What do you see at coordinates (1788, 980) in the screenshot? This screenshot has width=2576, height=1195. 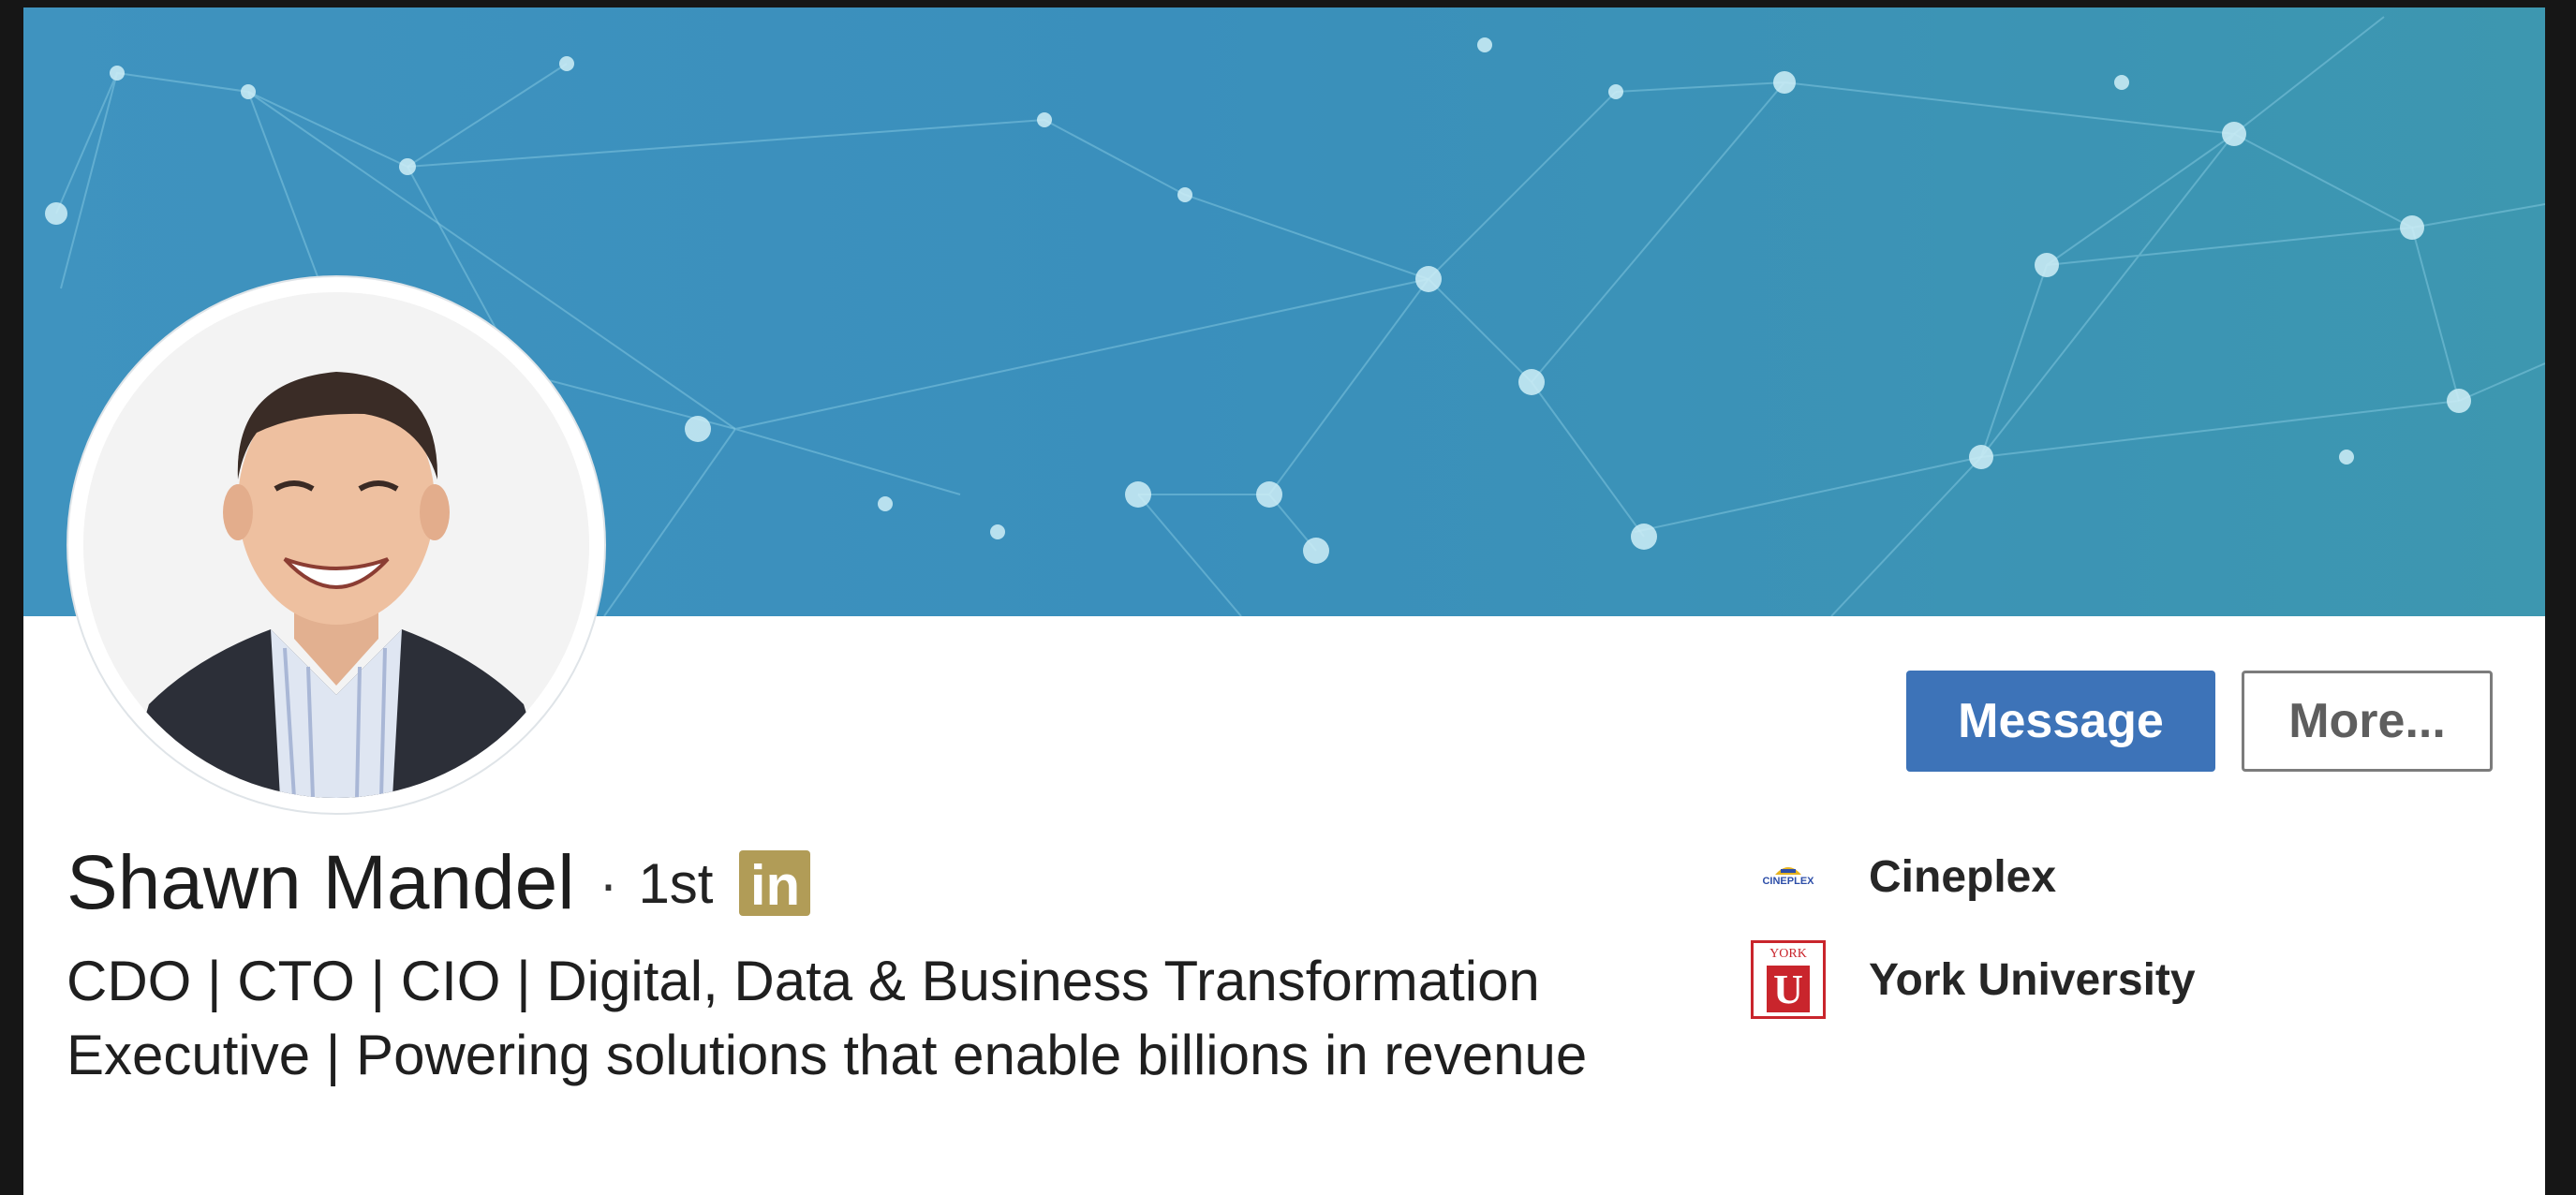 I see `york-university-logo-icon: YORK U` at bounding box center [1788, 980].